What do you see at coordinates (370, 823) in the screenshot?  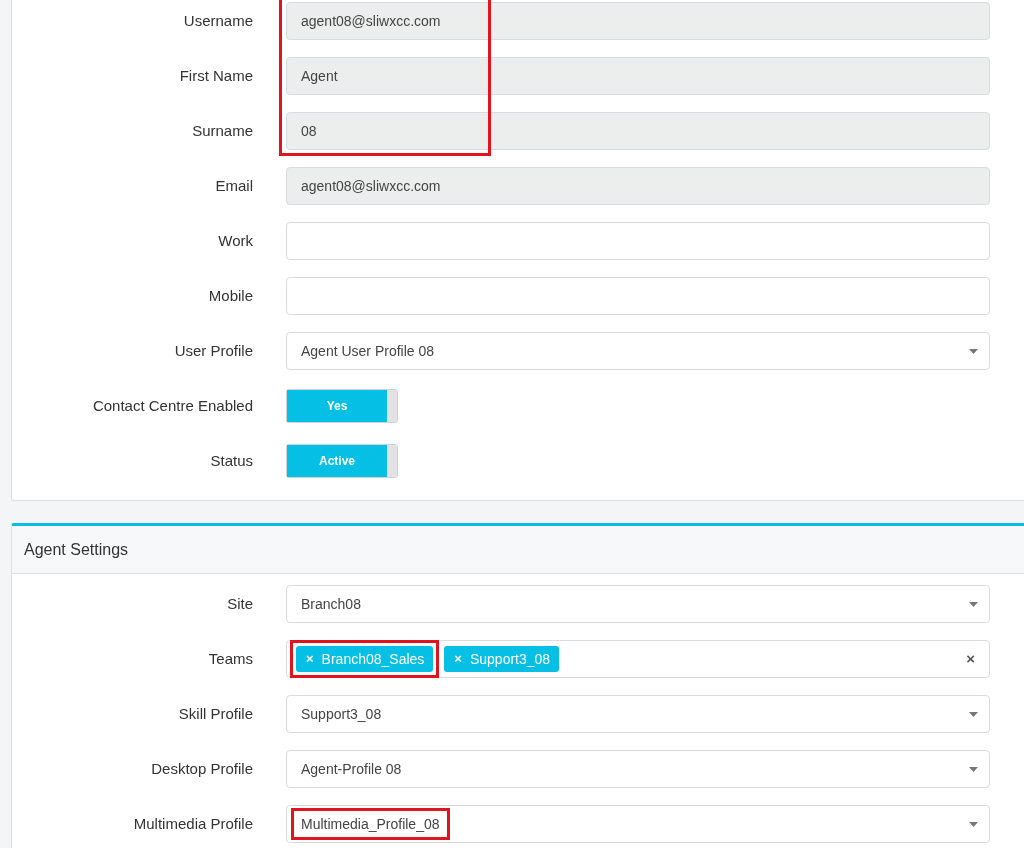 I see `field-value: Multimedia_Profile_08` at bounding box center [370, 823].